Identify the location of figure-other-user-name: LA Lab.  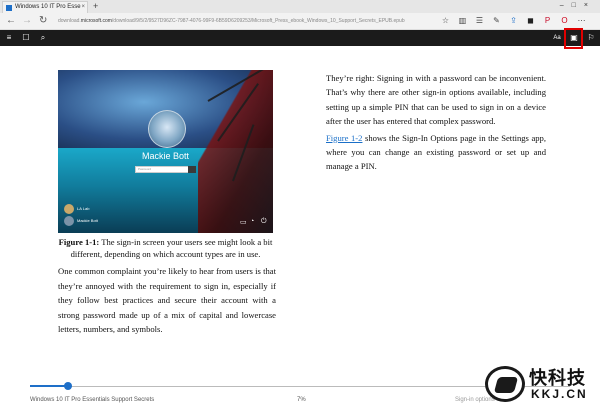
(83, 208).